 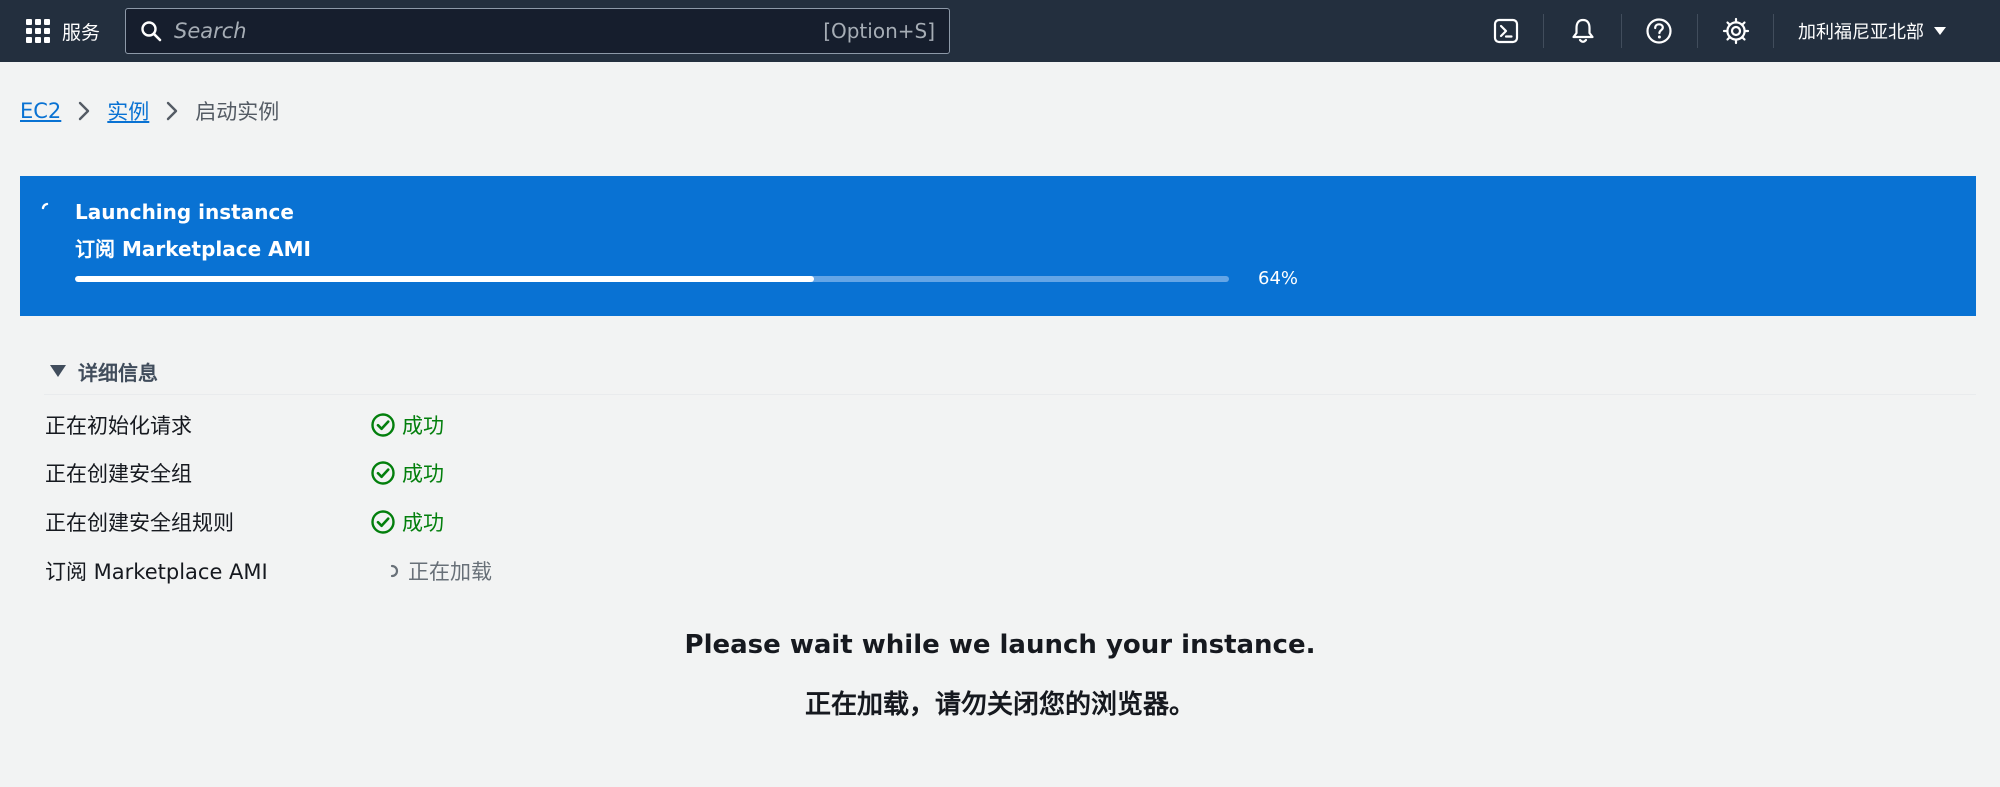 What do you see at coordinates (499, 31) in the screenshot?
I see `search-input` at bounding box center [499, 31].